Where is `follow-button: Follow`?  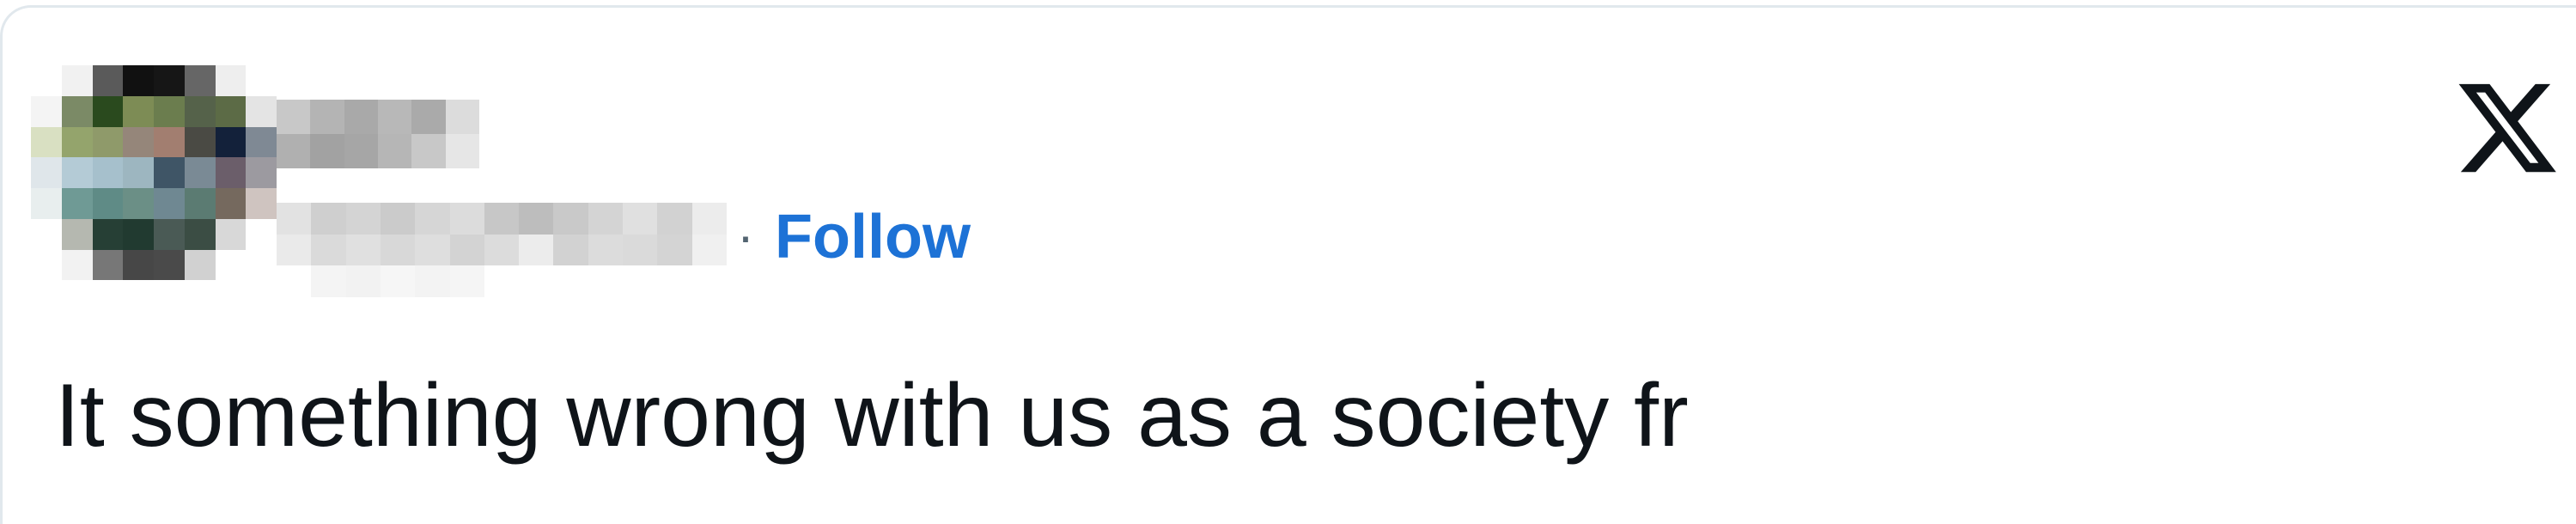
follow-button: Follow is located at coordinates (873, 237).